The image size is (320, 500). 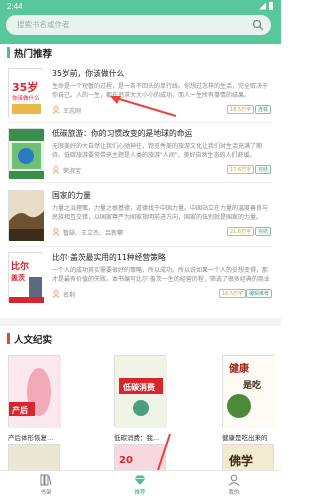 I want to click on book-cover: 佛学, so click(x=248, y=457).